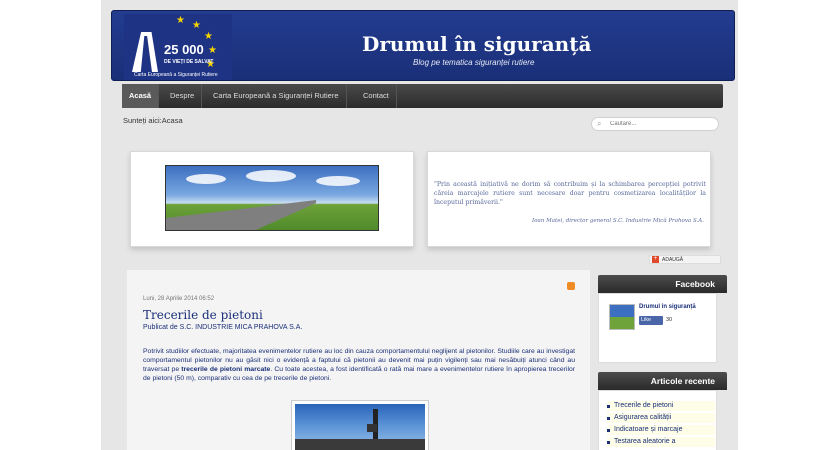  I want to click on logo-subtitle: DE VIEȚI DE SALVAT, so click(189, 62).